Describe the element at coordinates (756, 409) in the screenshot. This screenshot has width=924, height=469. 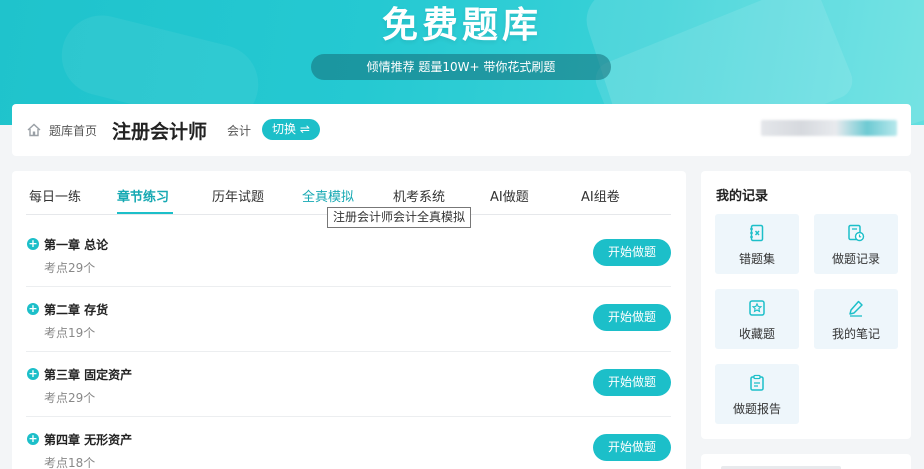
I see `record-label: 做题报告` at that location.